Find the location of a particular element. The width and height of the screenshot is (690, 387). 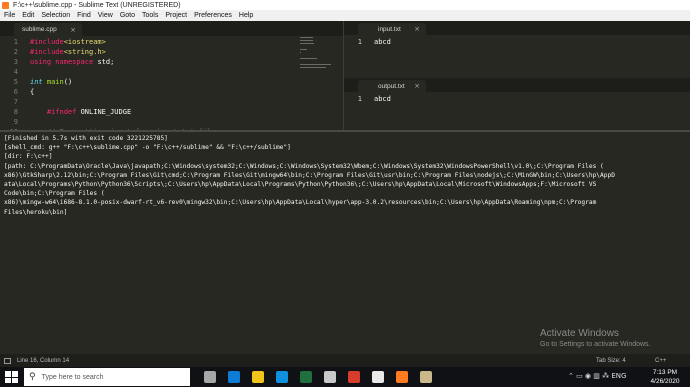

code-text: #ifndef ONLINE_JUDGE is located at coordinates (80, 112).